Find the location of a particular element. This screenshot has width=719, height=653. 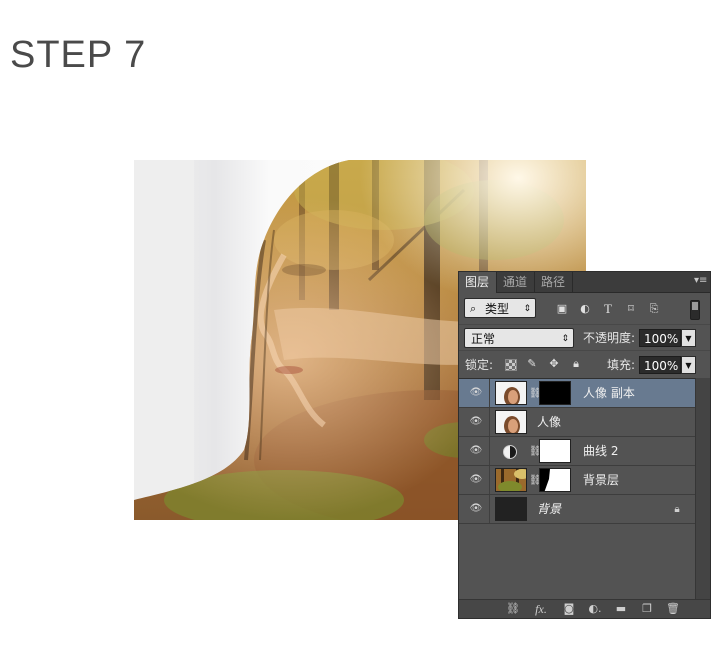

layer-name: 背景层 is located at coordinates (601, 480).